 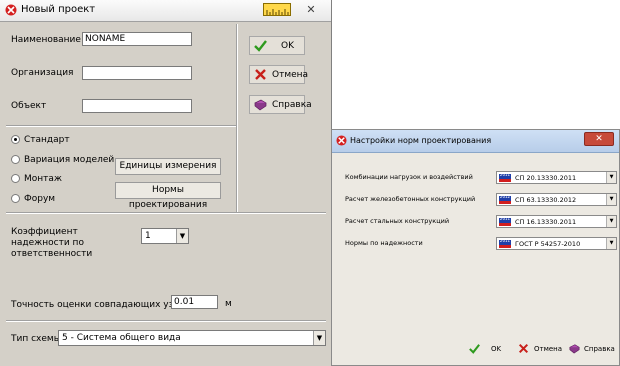 I want to click on name-label: Наименование, so click(x=46, y=40).